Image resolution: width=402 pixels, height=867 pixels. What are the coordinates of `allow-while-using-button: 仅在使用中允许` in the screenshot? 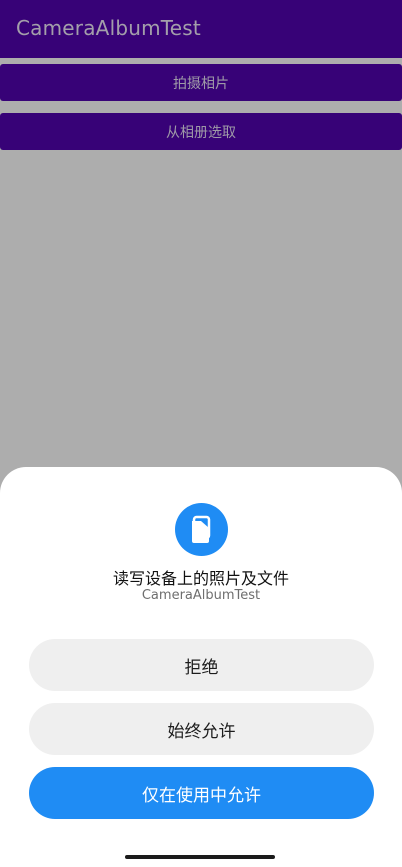 It's located at (201, 793).